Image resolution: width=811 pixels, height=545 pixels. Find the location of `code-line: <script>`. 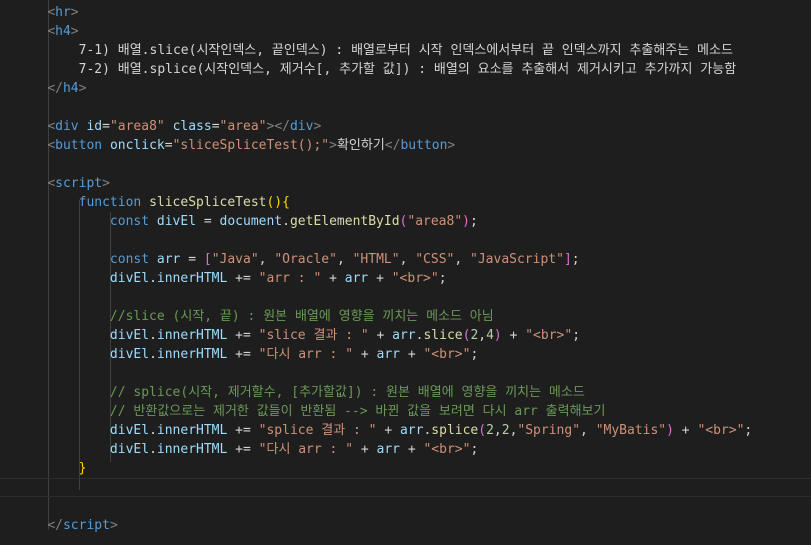

code-line: <script> is located at coordinates (63, 183).